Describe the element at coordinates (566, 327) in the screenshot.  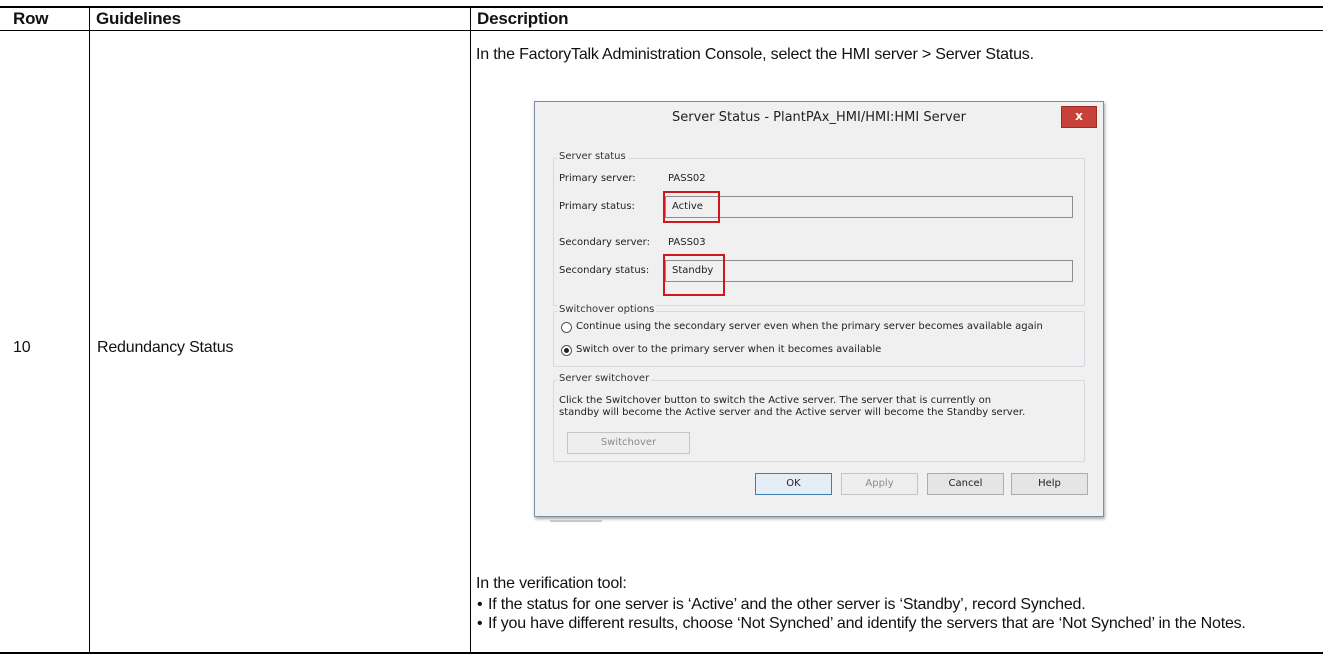
I see `continue-secondary-radio` at that location.